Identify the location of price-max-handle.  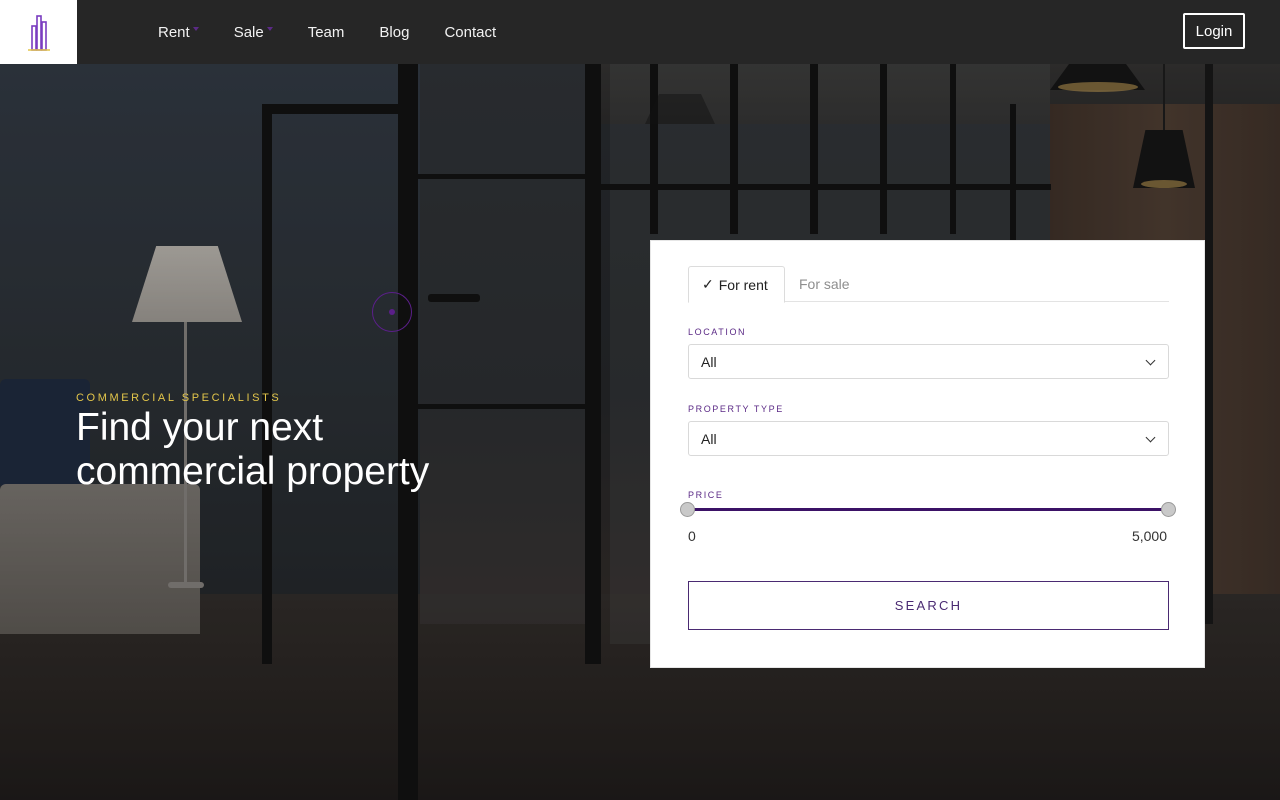
(1168, 509).